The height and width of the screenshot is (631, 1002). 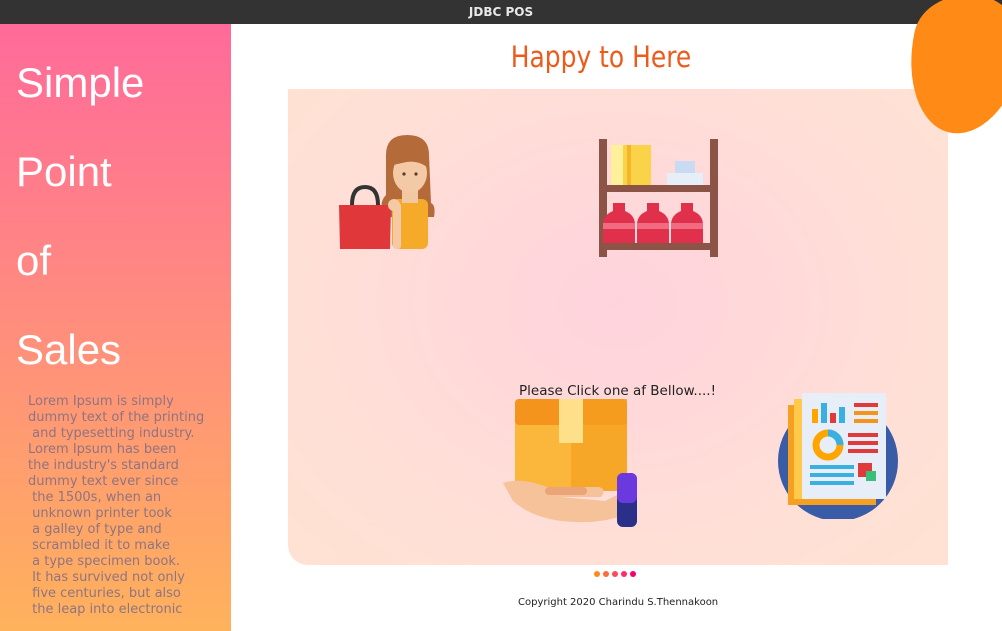 I want to click on report-chart-icon, so click(x=838, y=456).